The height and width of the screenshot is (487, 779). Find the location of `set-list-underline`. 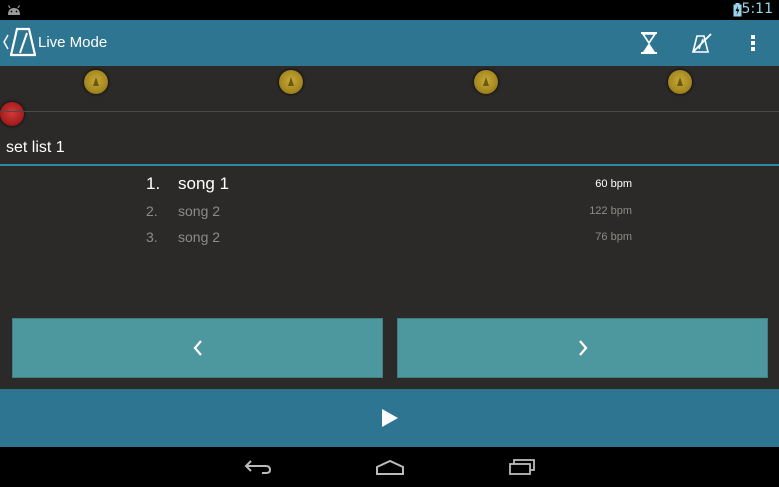

set-list-underline is located at coordinates (389, 165).